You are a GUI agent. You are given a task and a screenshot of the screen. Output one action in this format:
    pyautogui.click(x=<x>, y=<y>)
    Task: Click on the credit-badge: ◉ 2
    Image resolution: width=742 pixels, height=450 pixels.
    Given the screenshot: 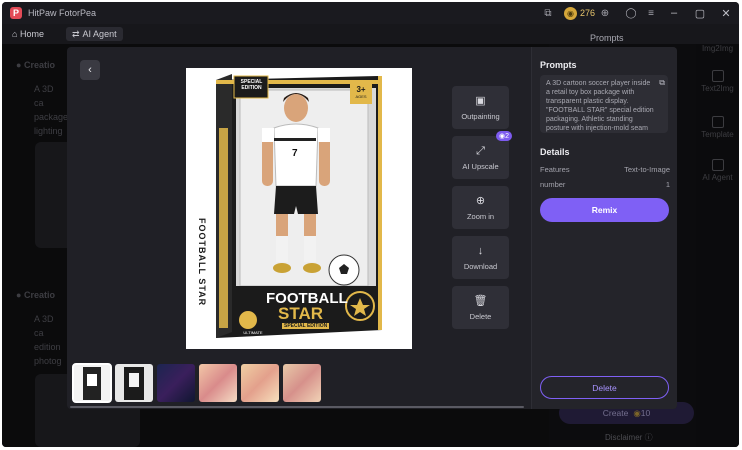 What is the action you would take?
    pyautogui.click(x=503, y=136)
    